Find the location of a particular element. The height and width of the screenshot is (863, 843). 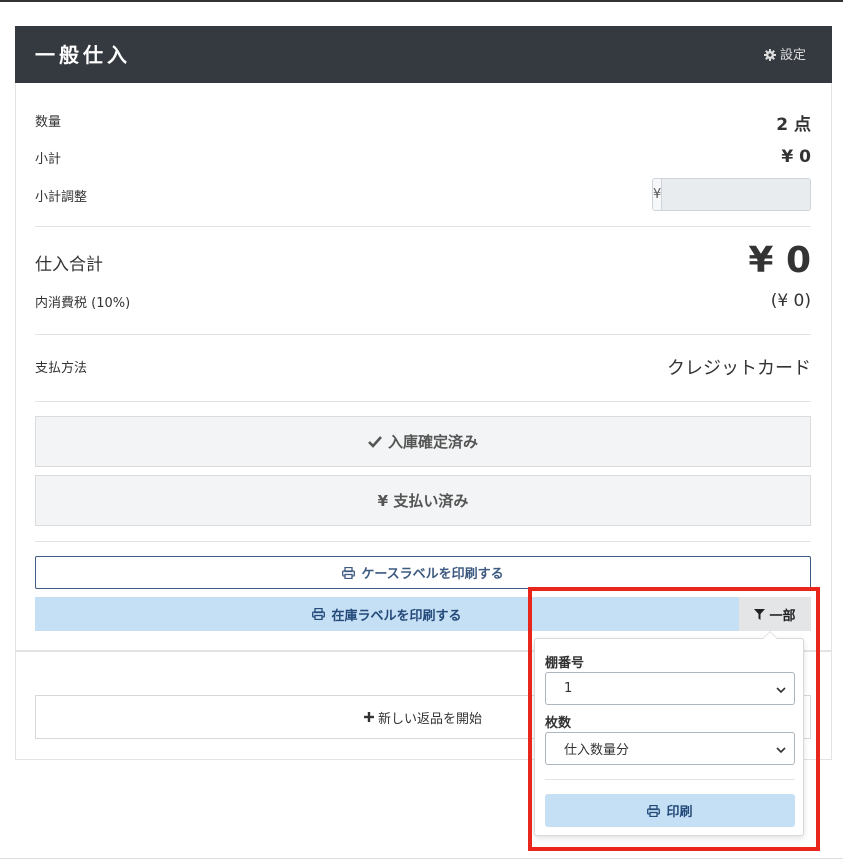

subtotal-adjustment-input-group: ¥ is located at coordinates (731, 194).